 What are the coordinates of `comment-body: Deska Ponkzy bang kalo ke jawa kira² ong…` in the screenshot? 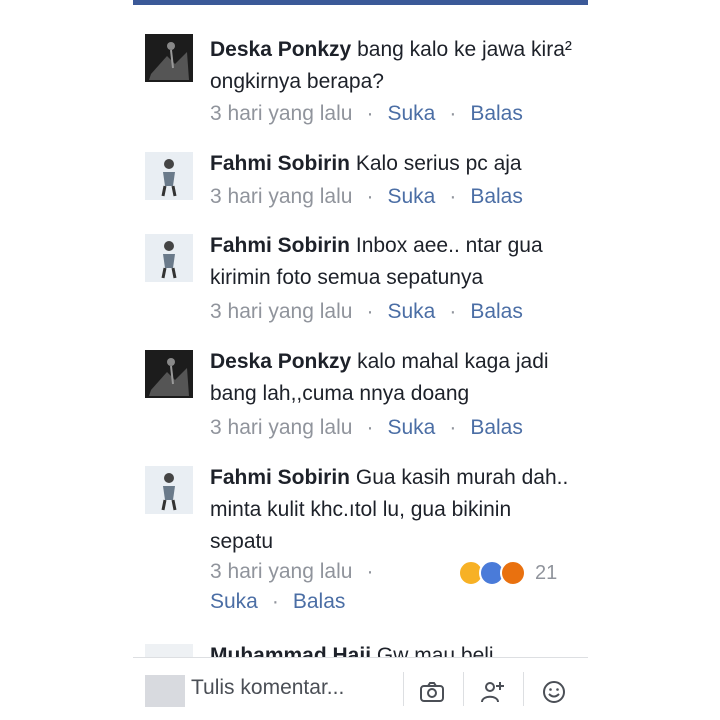 It's located at (395, 66).